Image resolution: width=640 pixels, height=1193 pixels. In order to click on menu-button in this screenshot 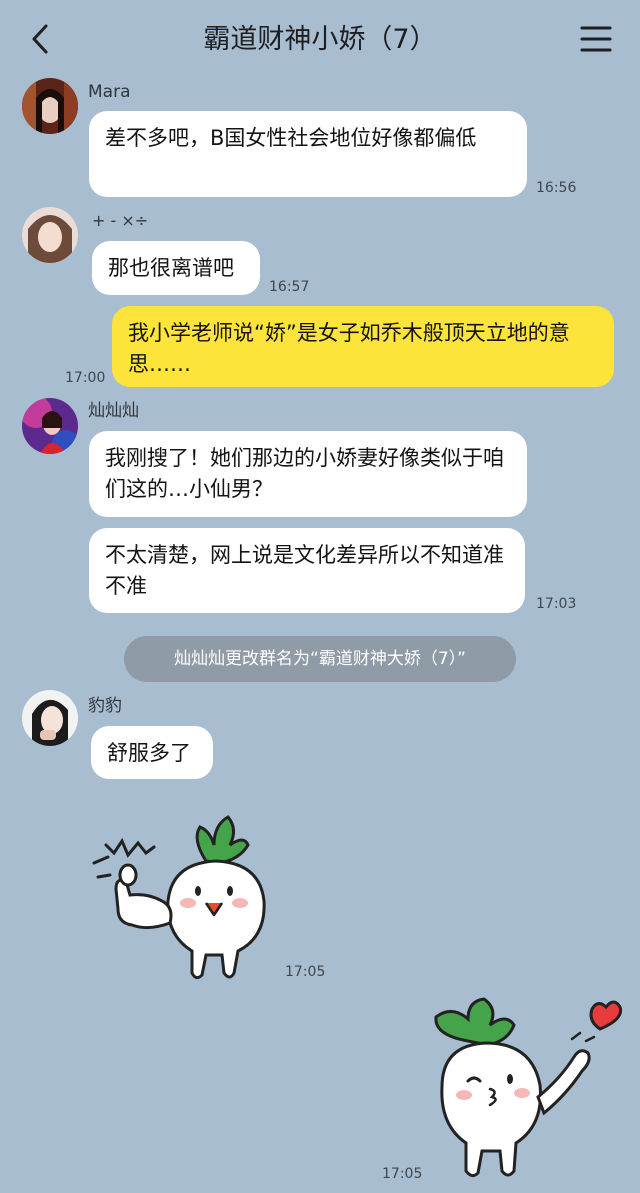, I will do `click(596, 39)`.